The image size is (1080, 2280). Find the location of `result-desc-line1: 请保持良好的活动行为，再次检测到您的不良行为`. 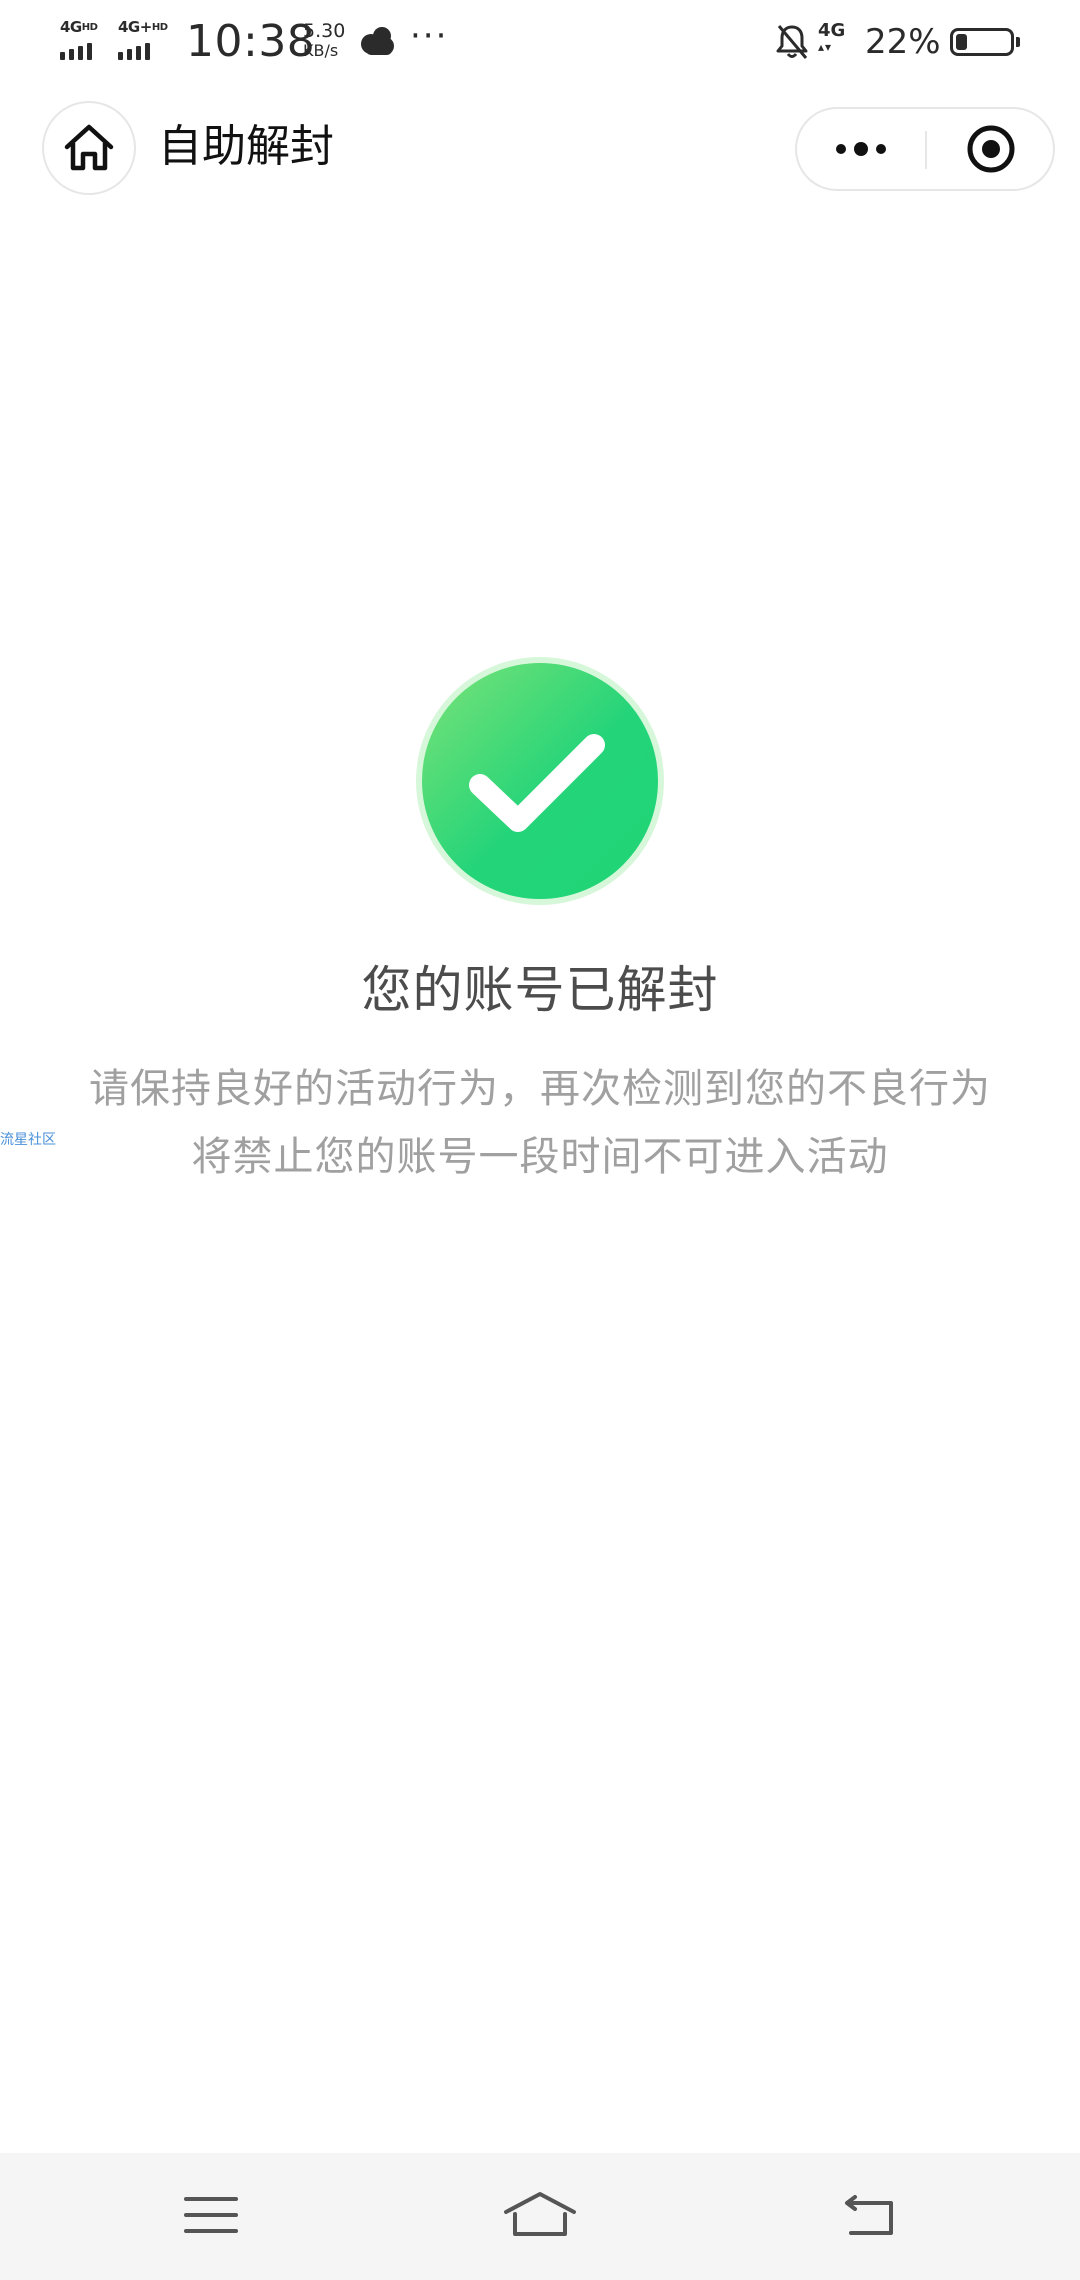

result-desc-line1: 请保持良好的活动行为，再次检测到您的不良行为 is located at coordinates (540, 1089).